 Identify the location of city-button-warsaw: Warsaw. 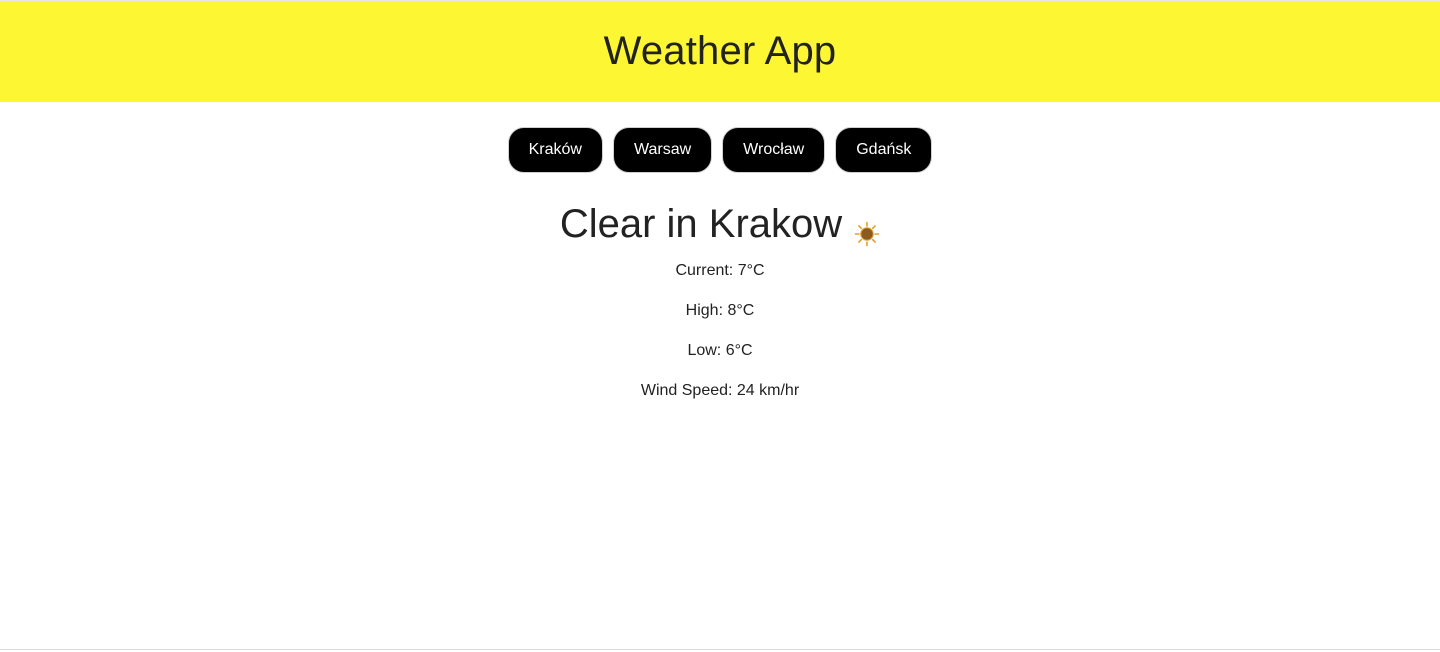
(662, 150).